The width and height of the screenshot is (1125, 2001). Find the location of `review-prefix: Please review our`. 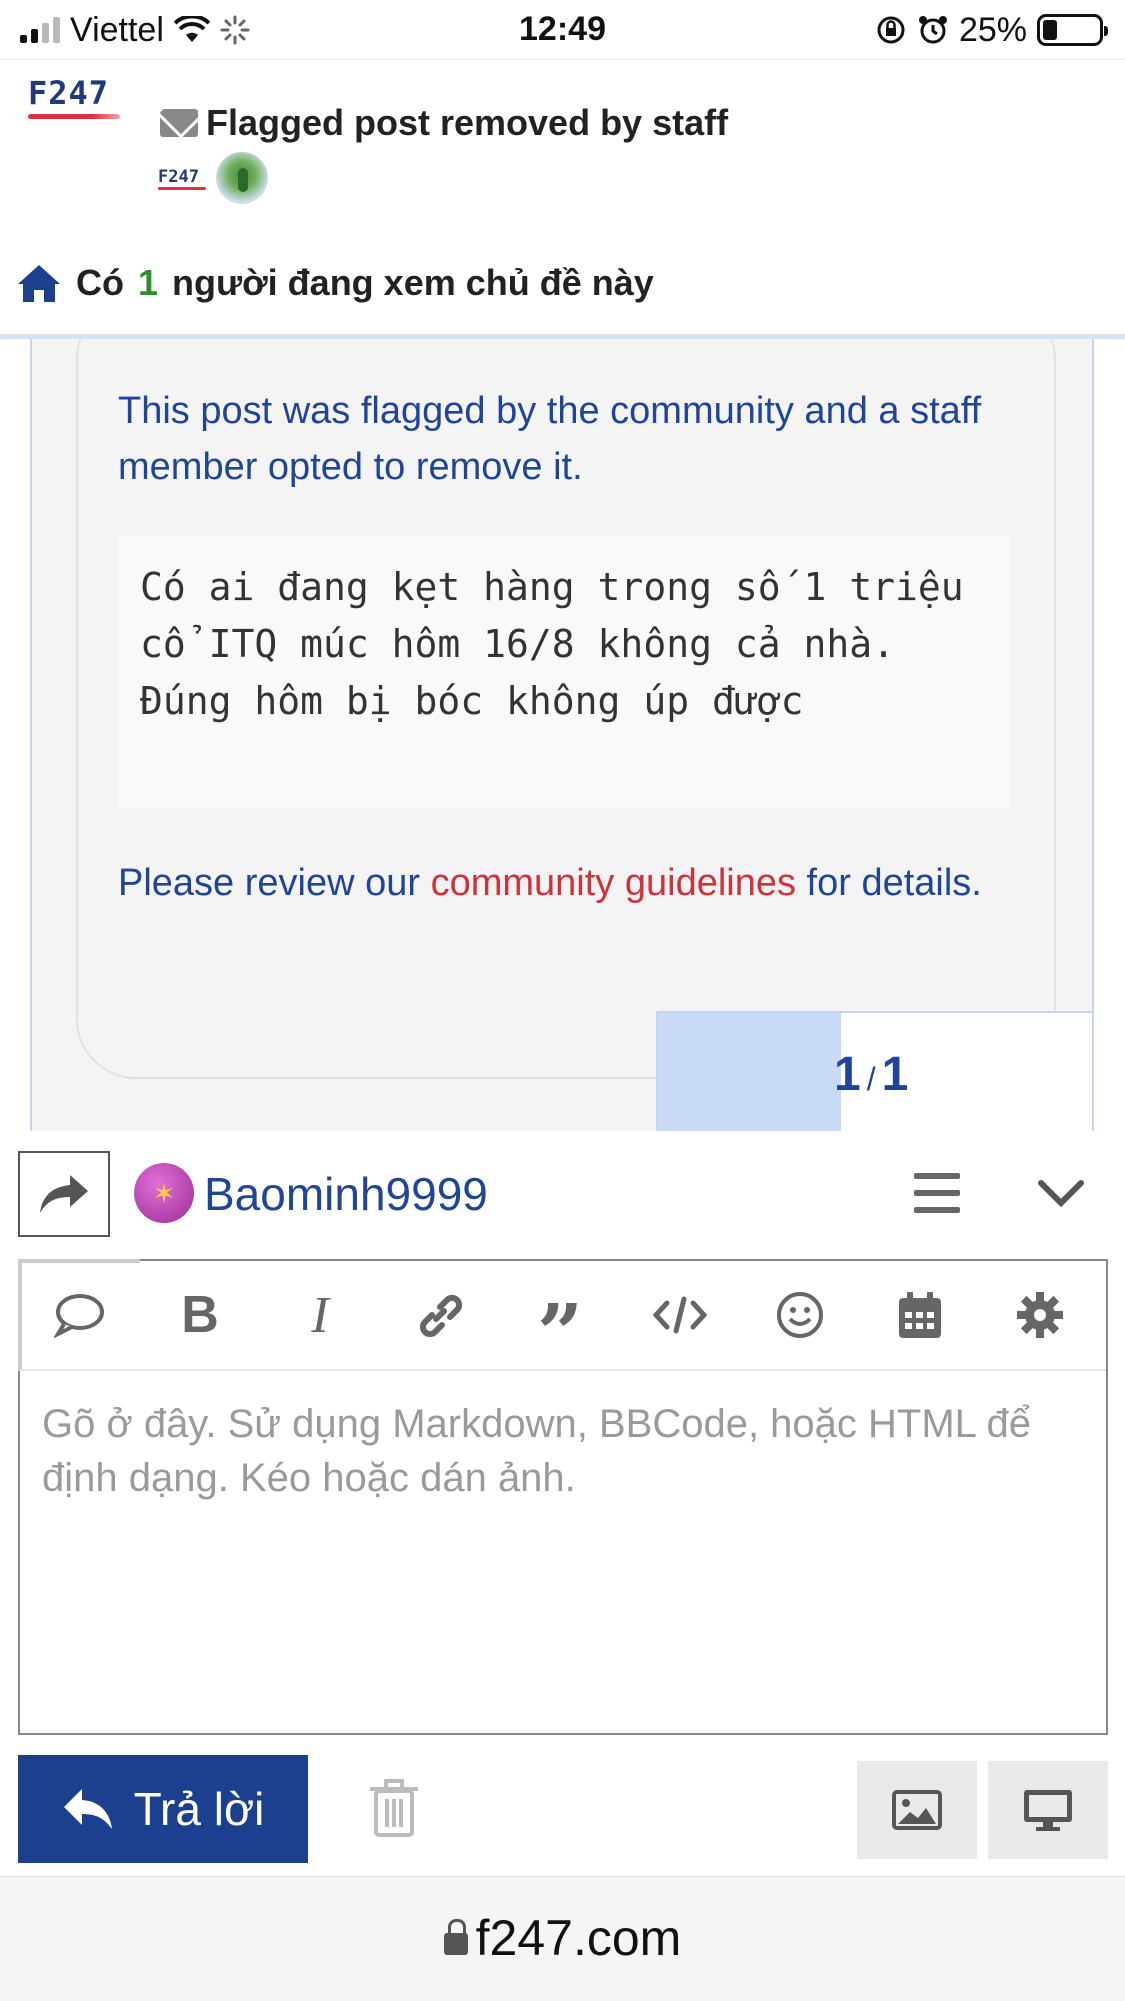

review-prefix: Please review our is located at coordinates (274, 883).